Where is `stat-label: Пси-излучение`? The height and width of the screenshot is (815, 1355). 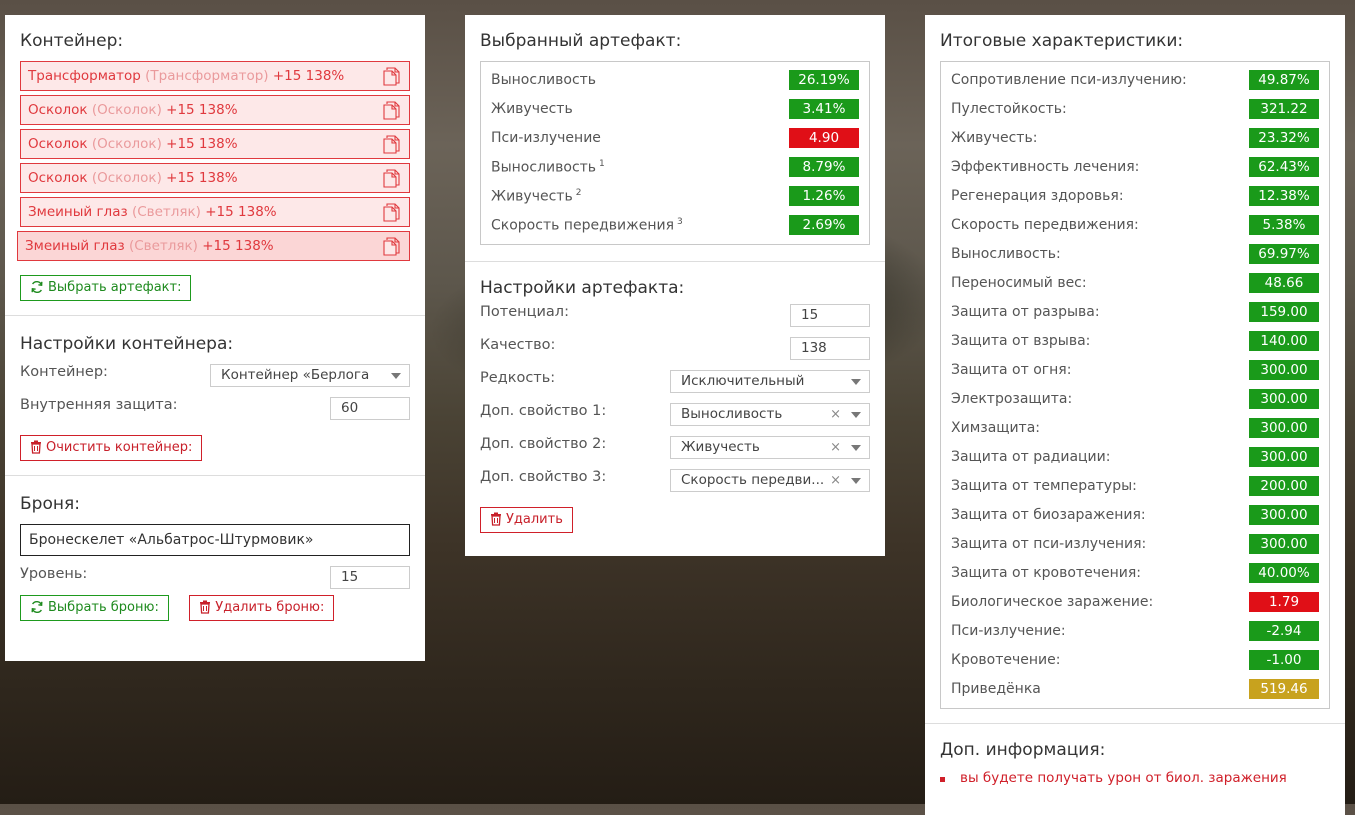 stat-label: Пси-излучение is located at coordinates (546, 138).